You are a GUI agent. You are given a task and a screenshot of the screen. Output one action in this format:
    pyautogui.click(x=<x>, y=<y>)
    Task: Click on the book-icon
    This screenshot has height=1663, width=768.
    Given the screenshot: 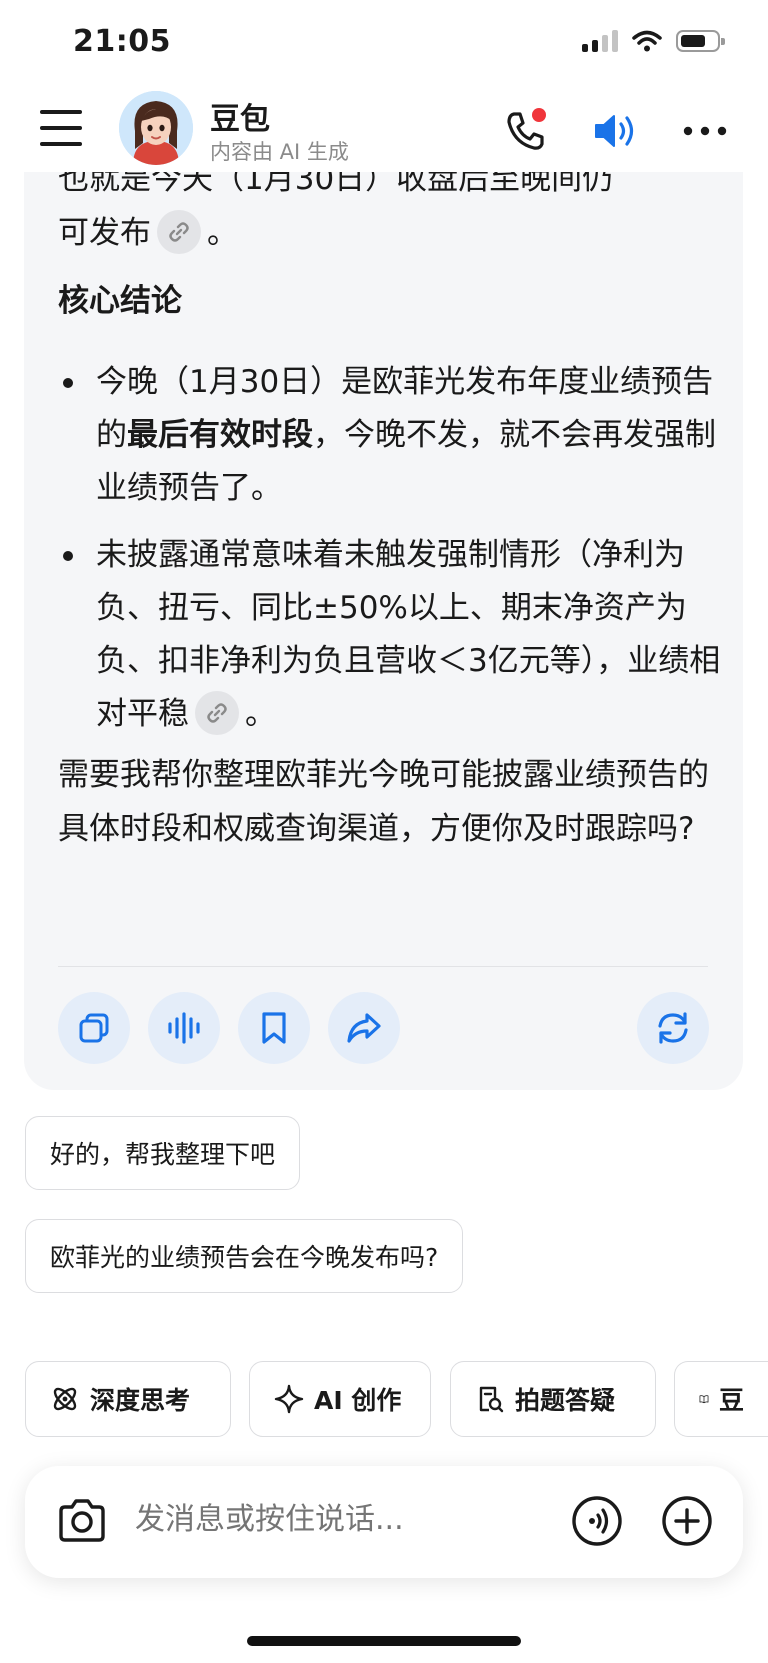 What is the action you would take?
    pyautogui.click(x=704, y=1399)
    